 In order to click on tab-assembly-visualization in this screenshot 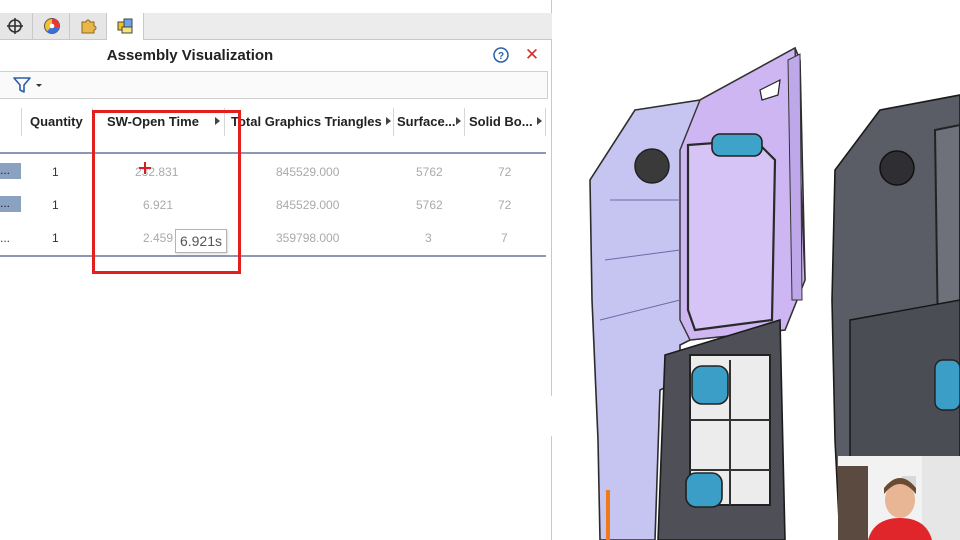, I will do `click(125, 26)`.